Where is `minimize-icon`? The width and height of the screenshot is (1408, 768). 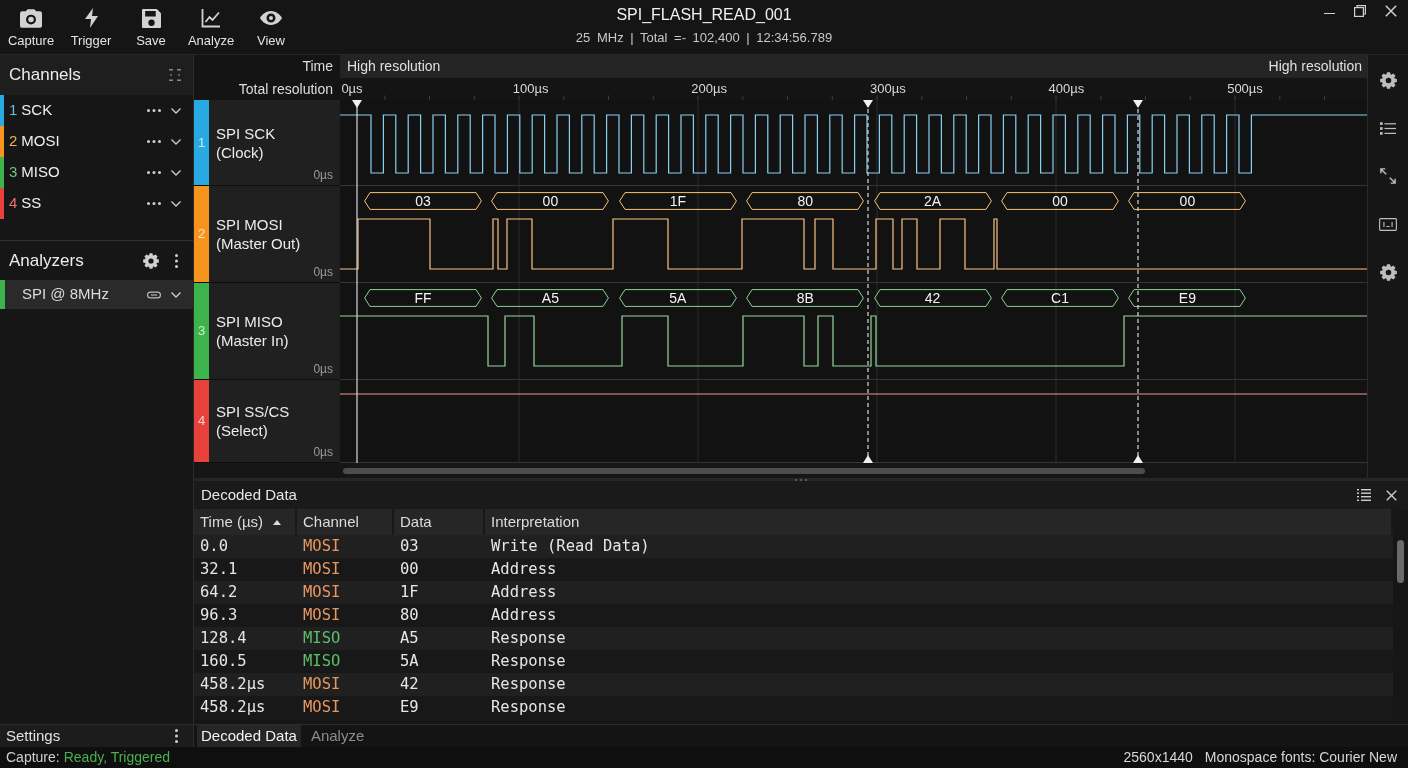 minimize-icon is located at coordinates (1329, 13).